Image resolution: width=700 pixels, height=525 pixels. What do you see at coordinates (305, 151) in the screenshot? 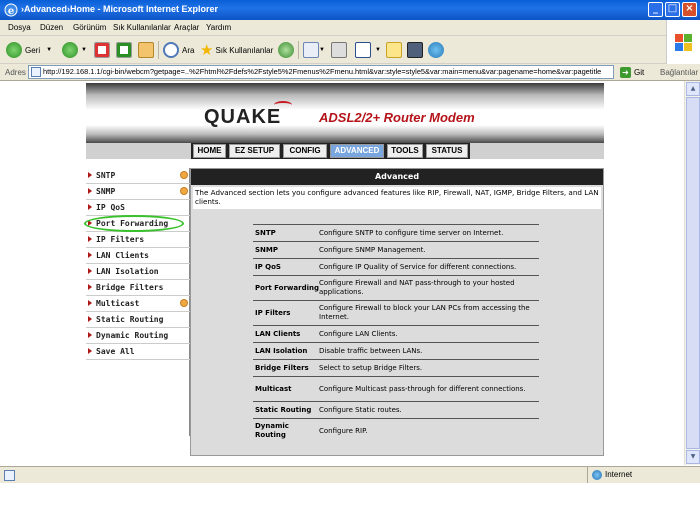
I see `tab-config: CONFIG` at bounding box center [305, 151].